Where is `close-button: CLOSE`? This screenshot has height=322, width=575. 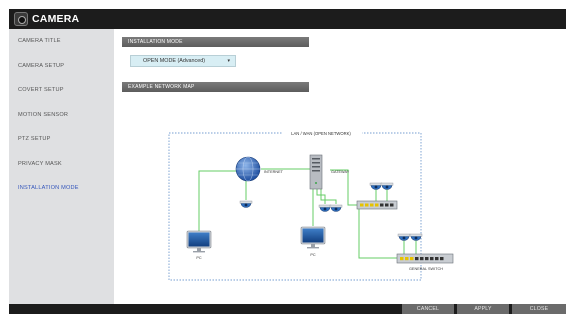 close-button: CLOSE is located at coordinates (539, 309).